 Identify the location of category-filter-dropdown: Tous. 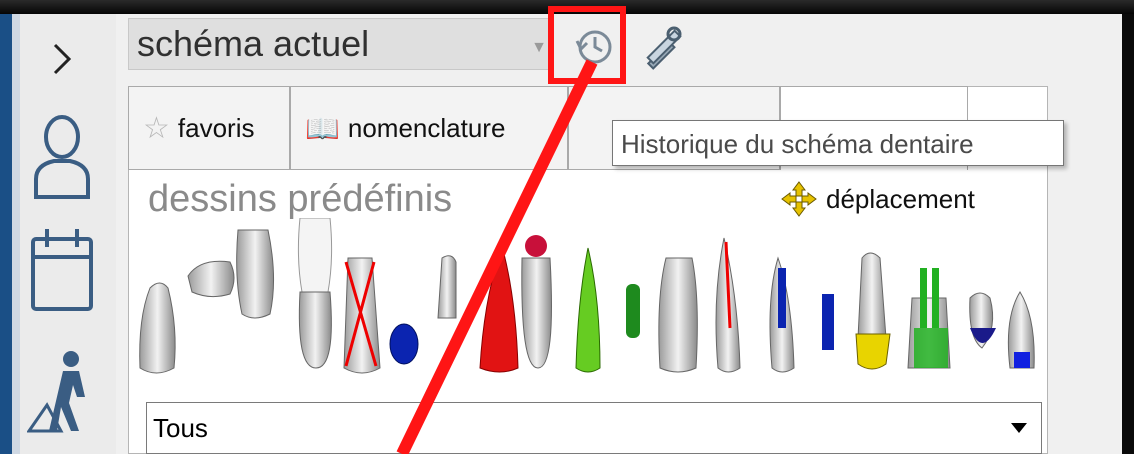
(594, 428).